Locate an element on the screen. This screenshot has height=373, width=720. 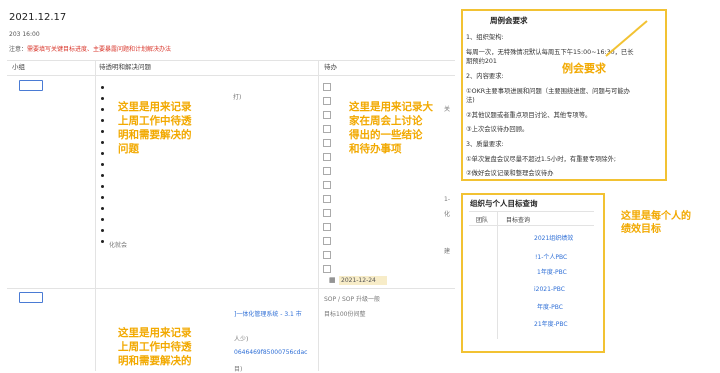
meeting-line: ②做好会议记录和整理会议待办 is located at coordinates (510, 173).